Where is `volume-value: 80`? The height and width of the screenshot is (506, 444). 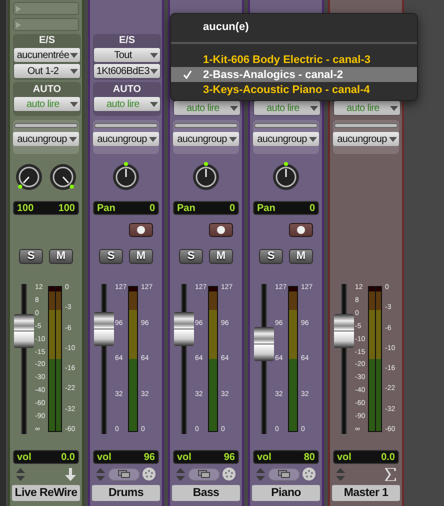
volume-value: 80 is located at coordinates (309, 457).